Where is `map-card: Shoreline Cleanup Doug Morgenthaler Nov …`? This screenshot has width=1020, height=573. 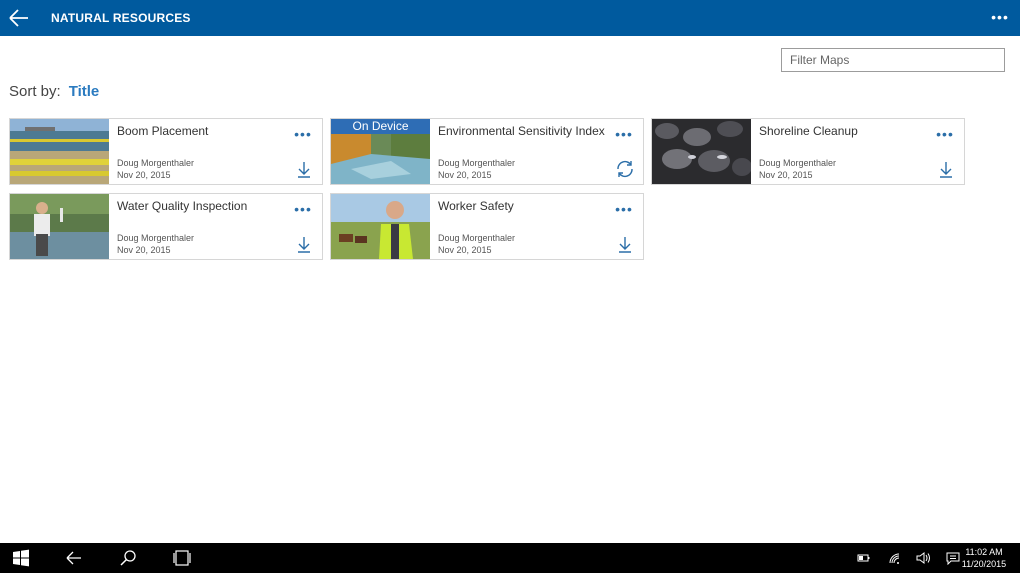 map-card: Shoreline Cleanup Doug Morgenthaler Nov … is located at coordinates (808, 151).